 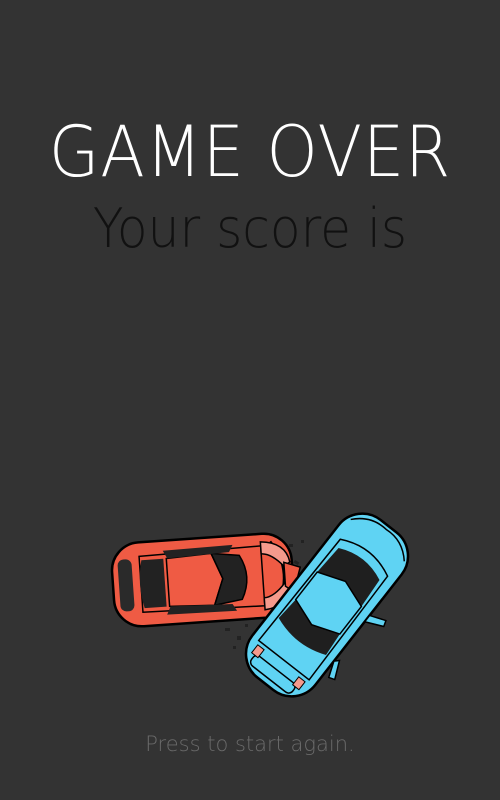 What do you see at coordinates (250, 152) in the screenshot?
I see `game-over-title: GAME OVER` at bounding box center [250, 152].